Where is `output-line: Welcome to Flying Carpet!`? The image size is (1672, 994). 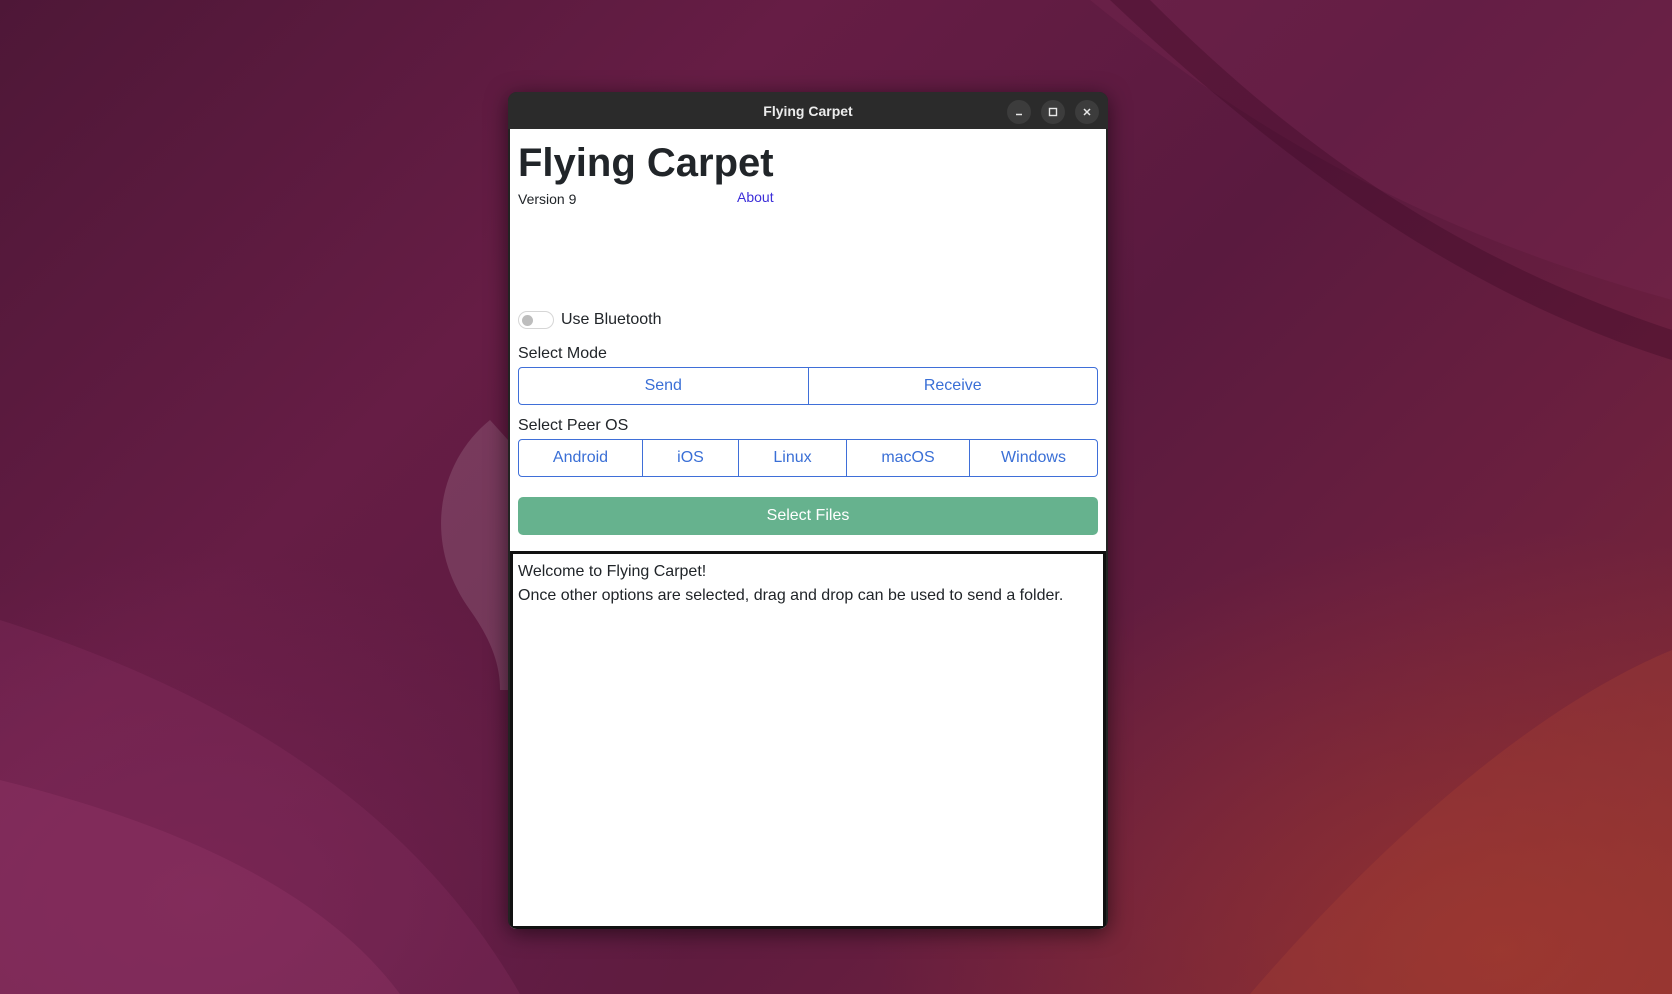 output-line: Welcome to Flying Carpet! is located at coordinates (612, 571).